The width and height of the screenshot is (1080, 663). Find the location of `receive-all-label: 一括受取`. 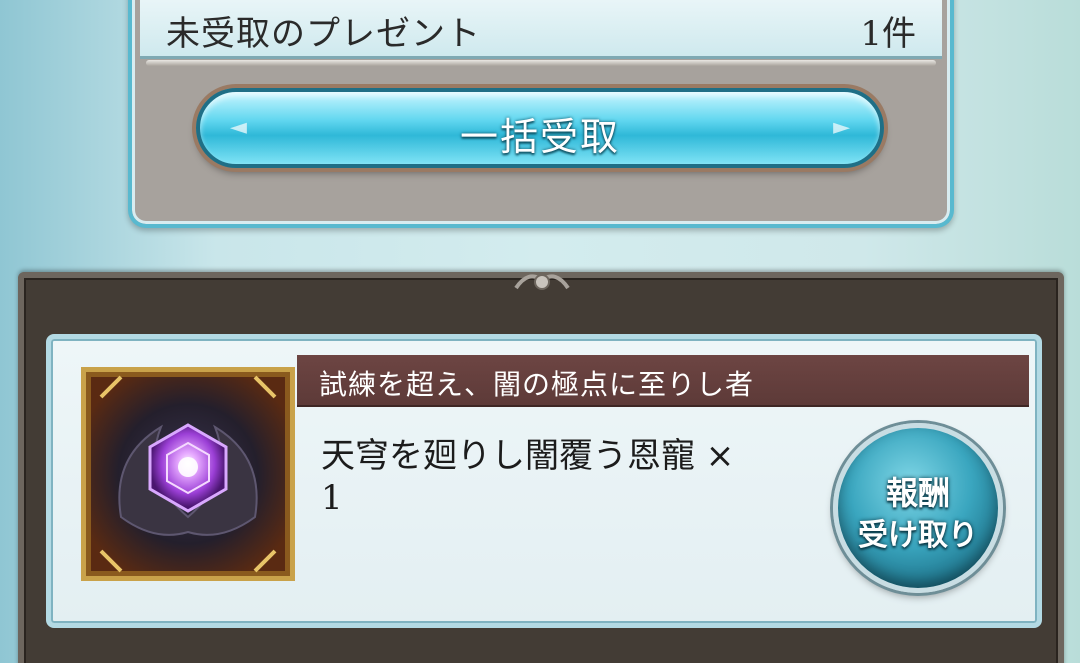

receive-all-label: 一括受取 is located at coordinates (539, 137).